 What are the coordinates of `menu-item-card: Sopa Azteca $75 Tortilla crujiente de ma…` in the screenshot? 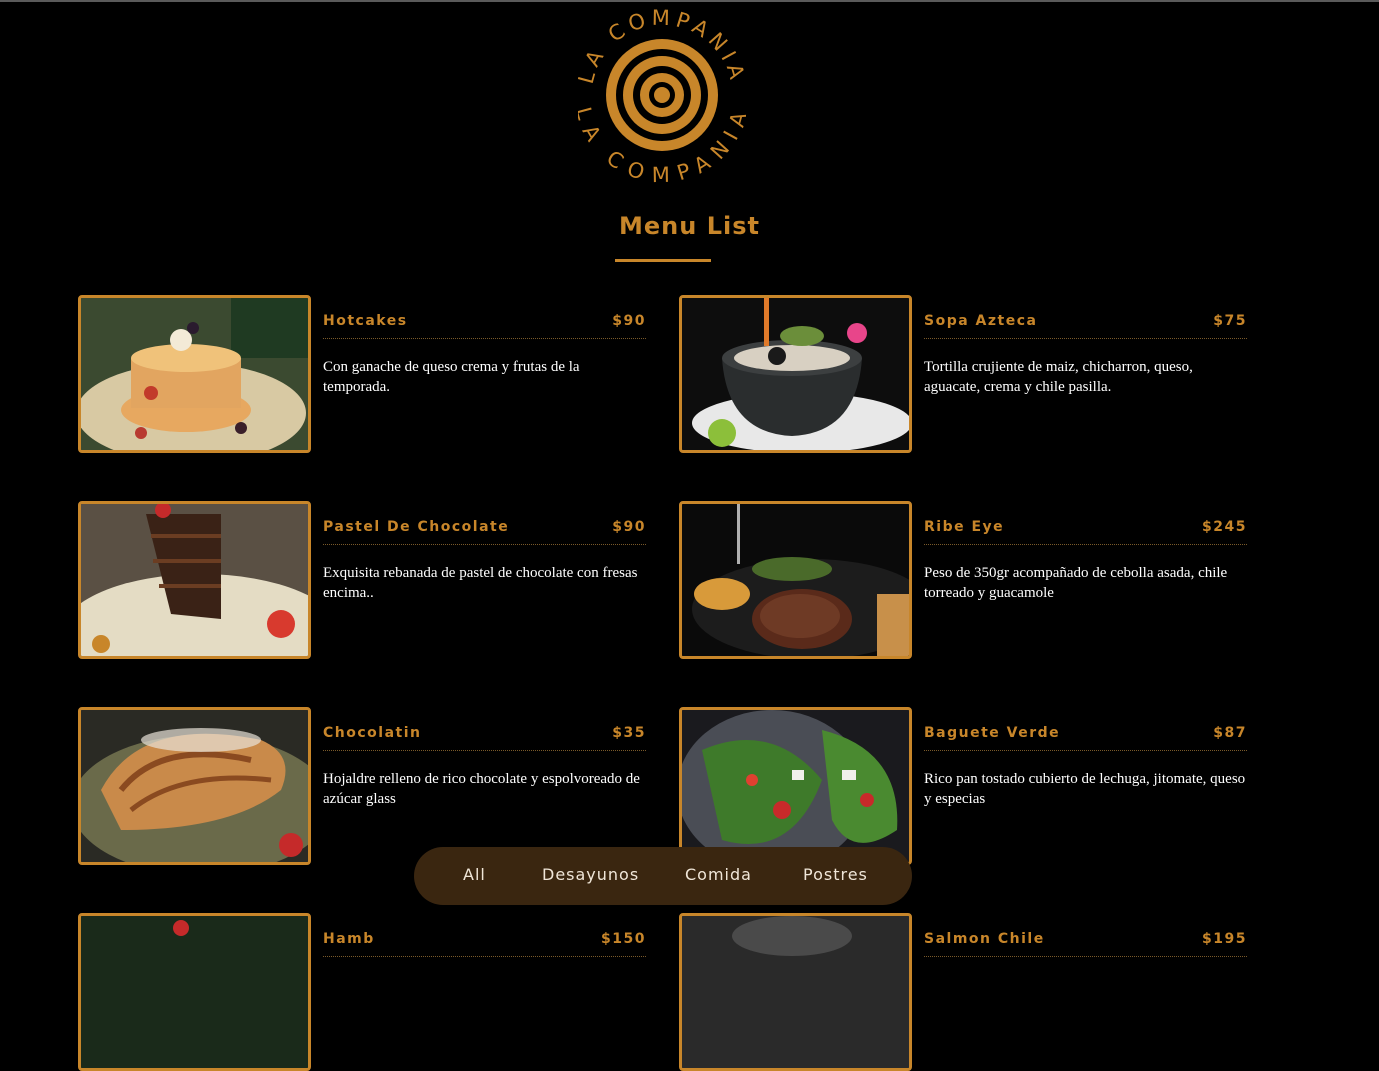 It's located at (964, 374).